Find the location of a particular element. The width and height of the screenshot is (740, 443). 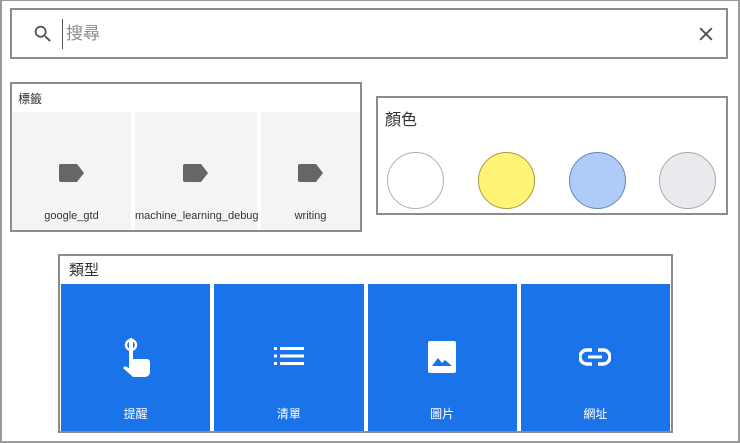

label-tile-google-gtd: google_gtd is located at coordinates (71, 171).